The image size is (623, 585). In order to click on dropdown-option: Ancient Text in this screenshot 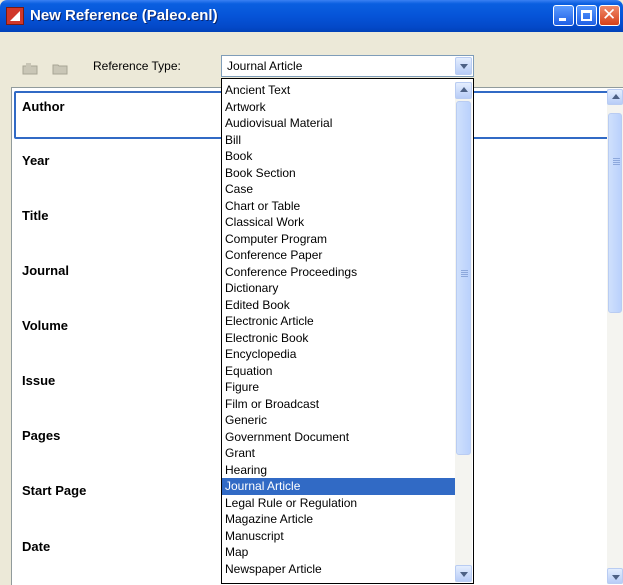, I will do `click(338, 90)`.